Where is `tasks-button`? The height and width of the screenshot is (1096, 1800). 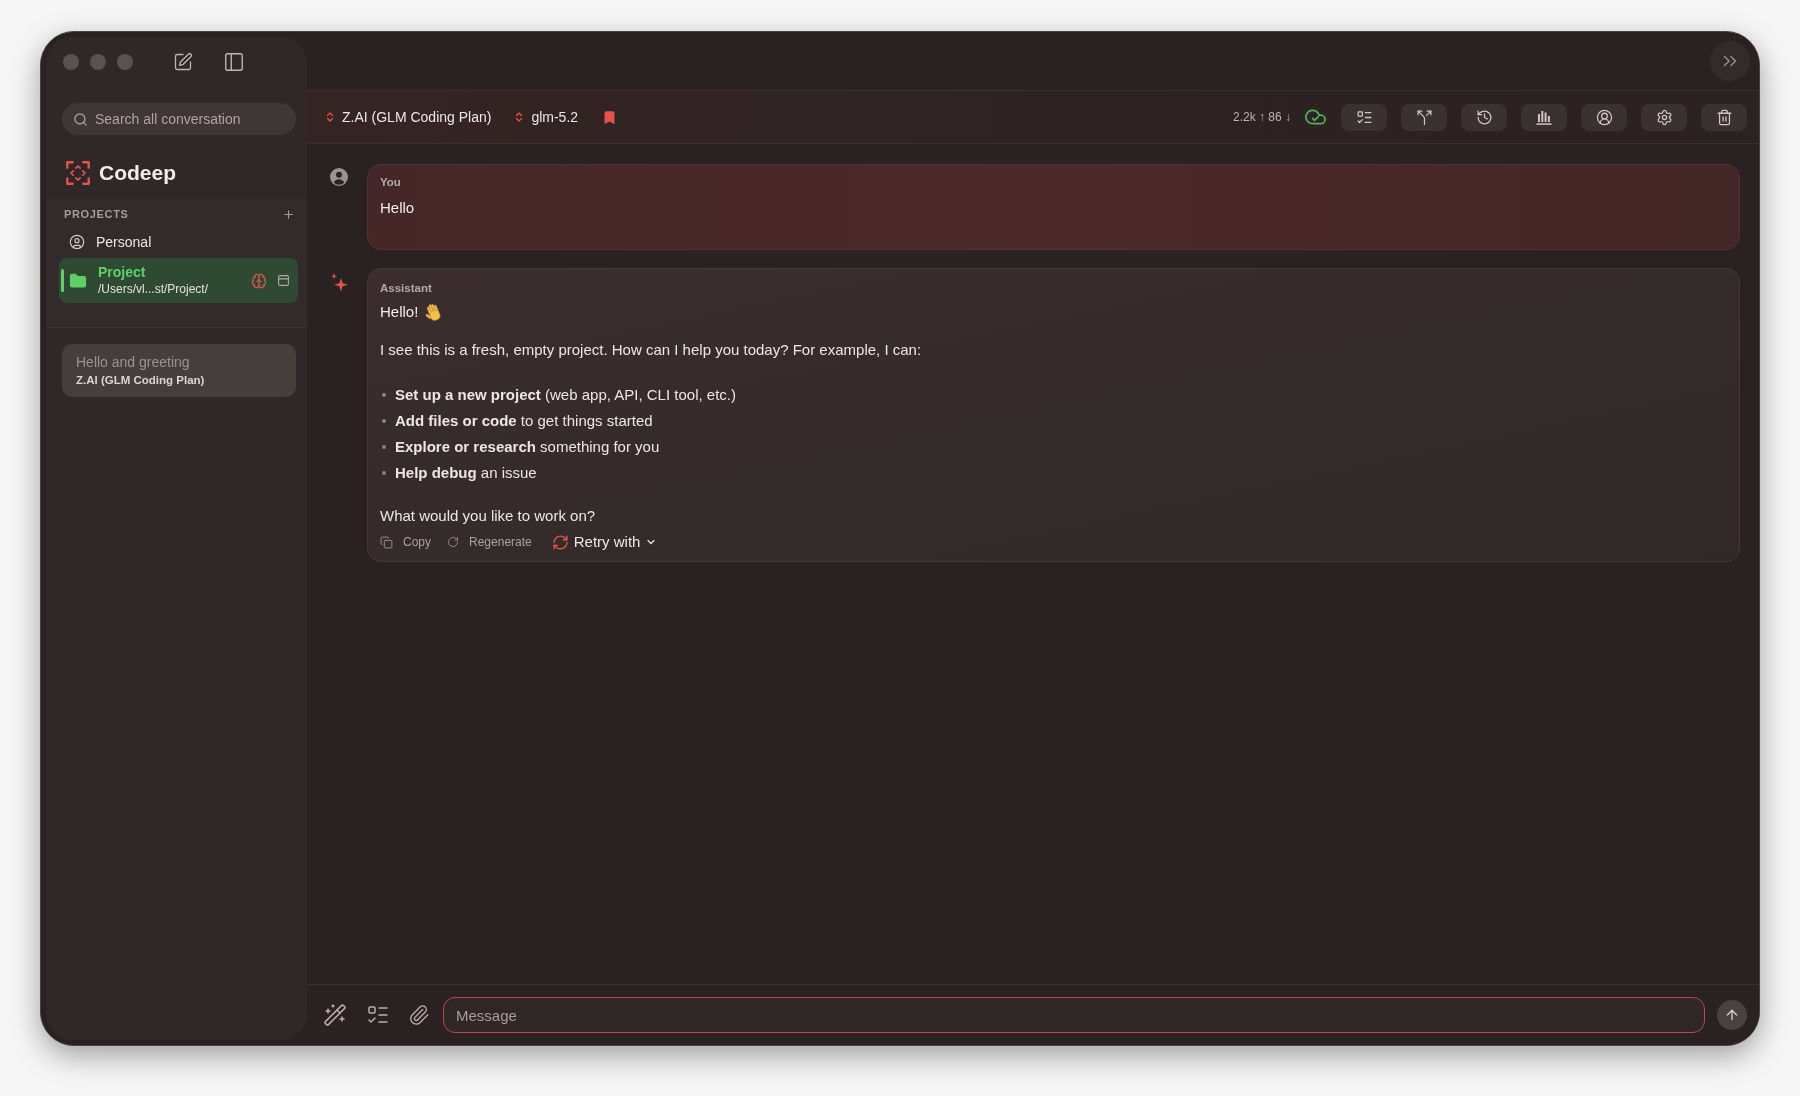
tasks-button is located at coordinates (1364, 117).